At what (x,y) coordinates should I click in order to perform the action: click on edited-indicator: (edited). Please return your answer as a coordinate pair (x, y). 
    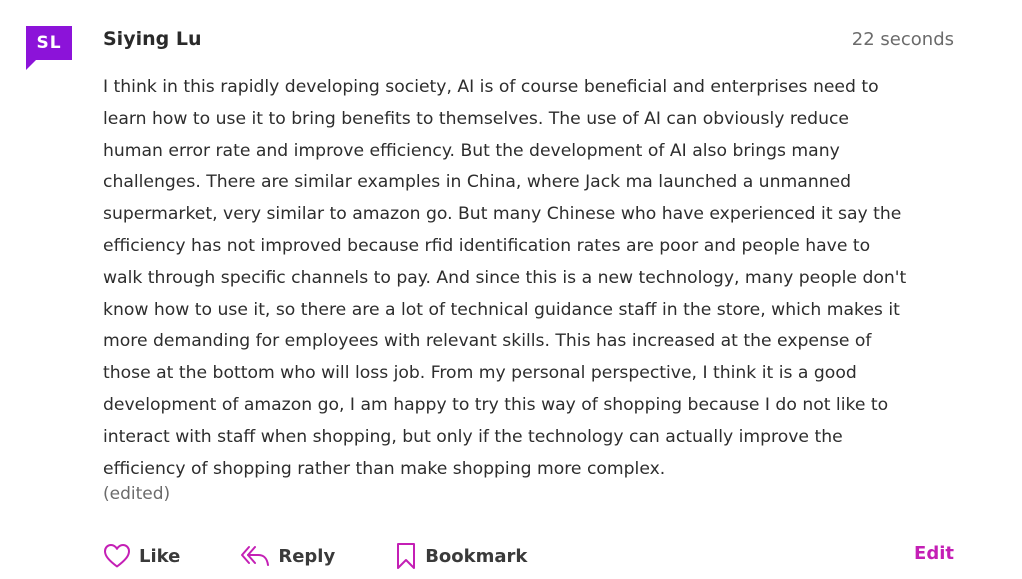
    Looking at the image, I should click on (137, 494).